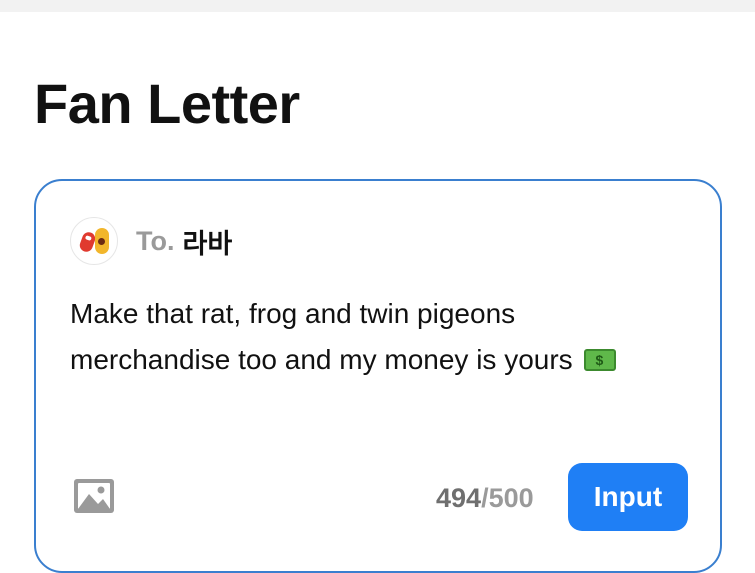 This screenshot has height=573, width=755. What do you see at coordinates (628, 497) in the screenshot?
I see `input-submit-button: Input` at bounding box center [628, 497].